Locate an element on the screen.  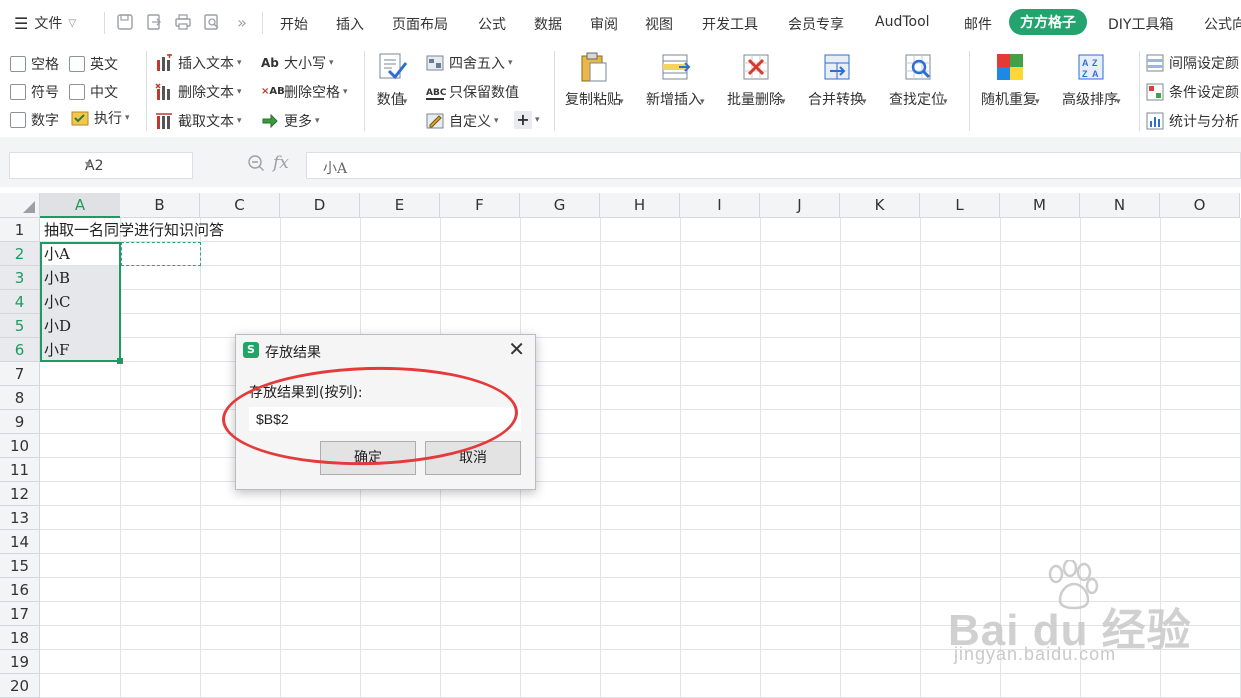
row-header-15: 15 is located at coordinates (20, 566).